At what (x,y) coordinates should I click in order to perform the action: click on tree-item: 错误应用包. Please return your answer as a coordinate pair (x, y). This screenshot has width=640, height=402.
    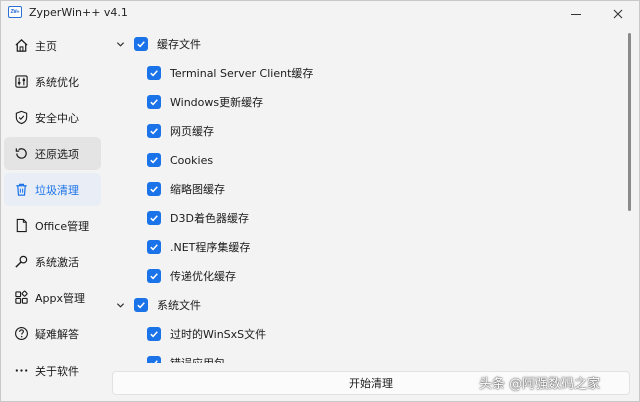
    Looking at the image, I should click on (355, 357).